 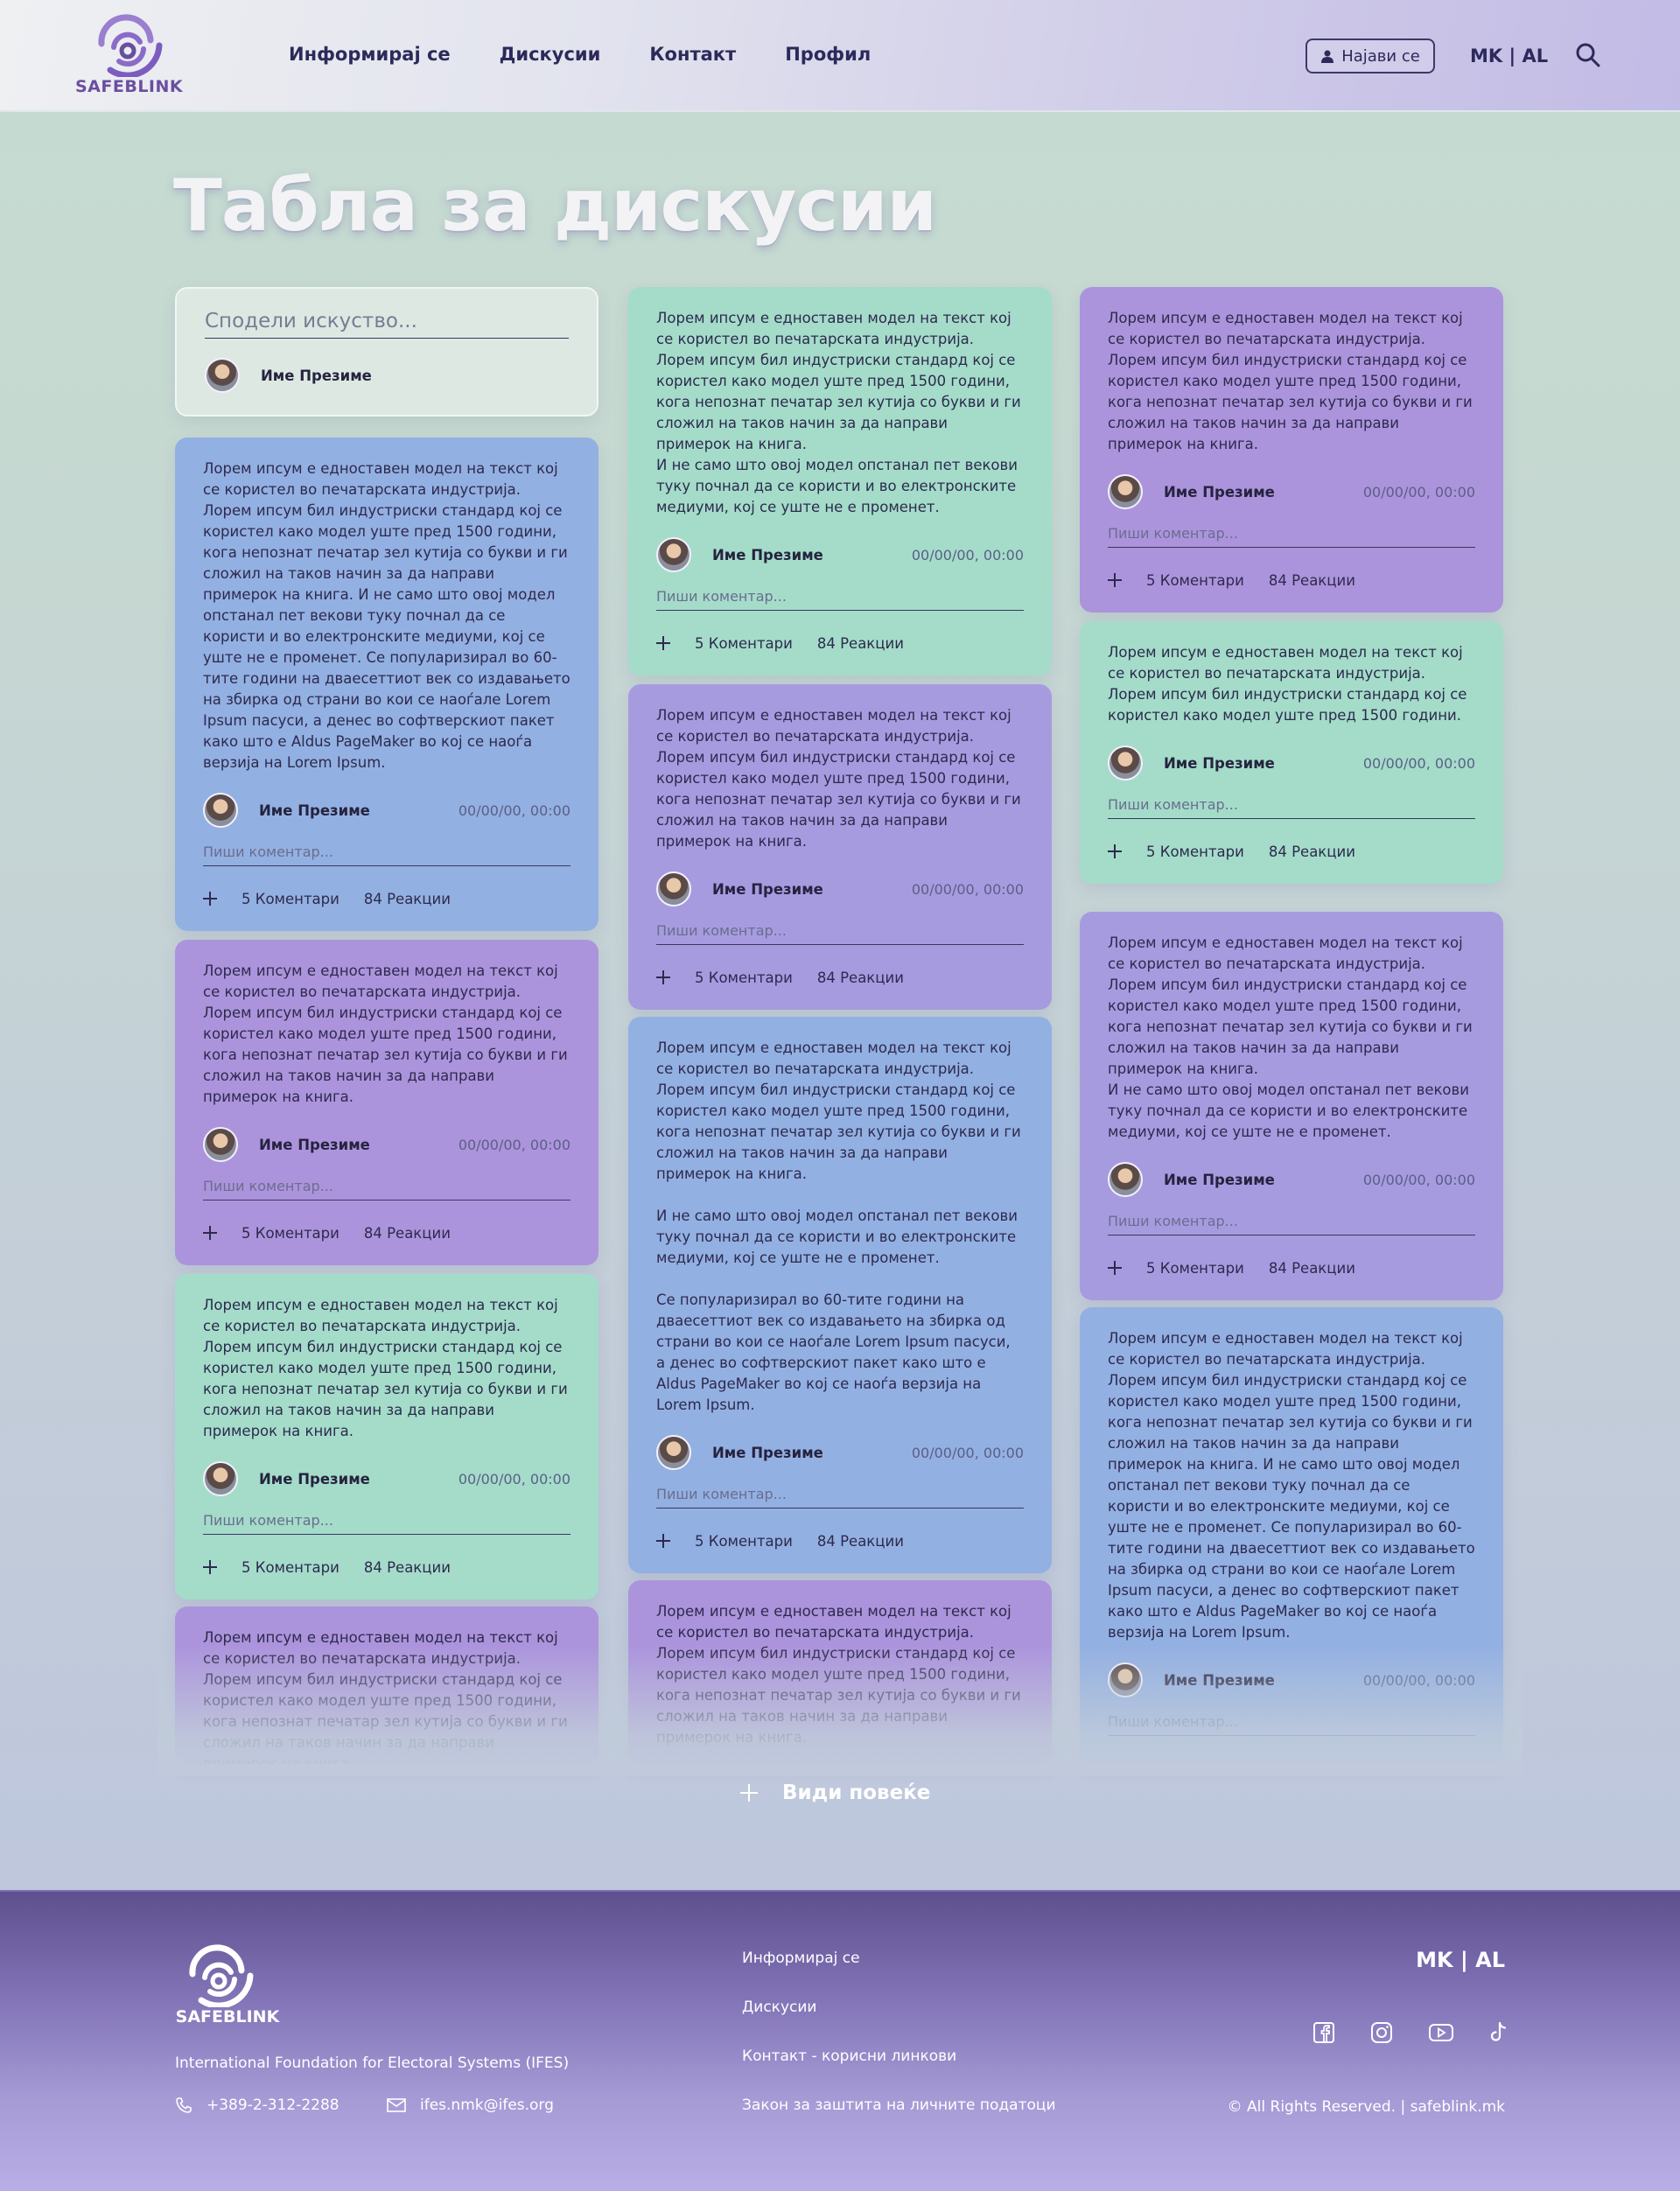 I want to click on phone-icon, so click(x=184, y=2105).